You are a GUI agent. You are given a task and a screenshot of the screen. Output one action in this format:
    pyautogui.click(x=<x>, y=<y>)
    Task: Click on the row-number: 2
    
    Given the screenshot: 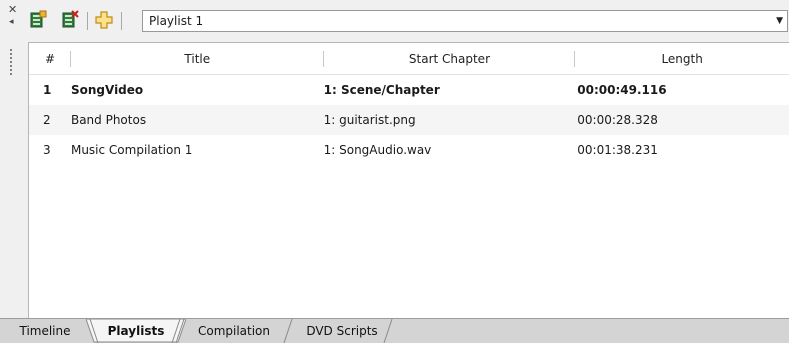 What is the action you would take?
    pyautogui.click(x=47, y=120)
    